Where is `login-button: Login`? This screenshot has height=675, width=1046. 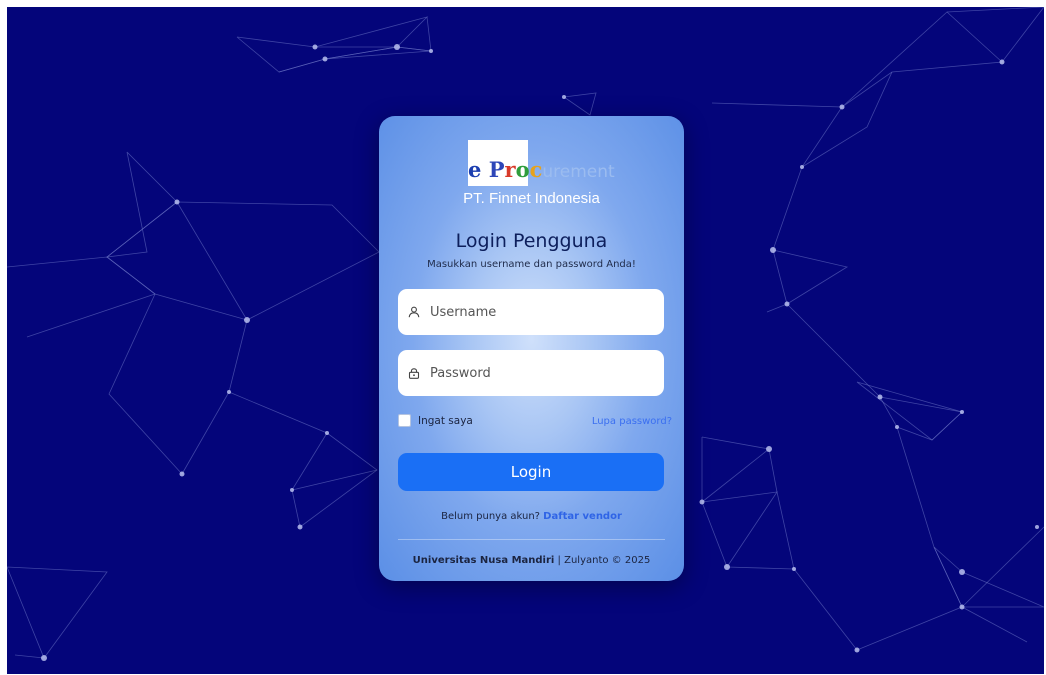
login-button: Login is located at coordinates (531, 472).